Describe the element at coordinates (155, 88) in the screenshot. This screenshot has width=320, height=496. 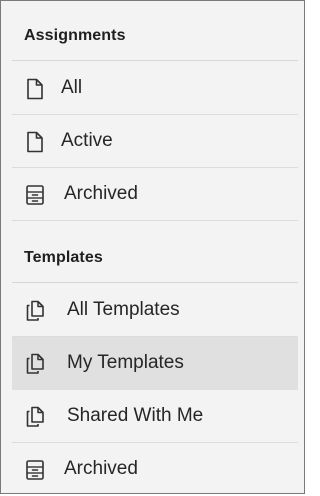
I see `nav-item-all: All` at that location.